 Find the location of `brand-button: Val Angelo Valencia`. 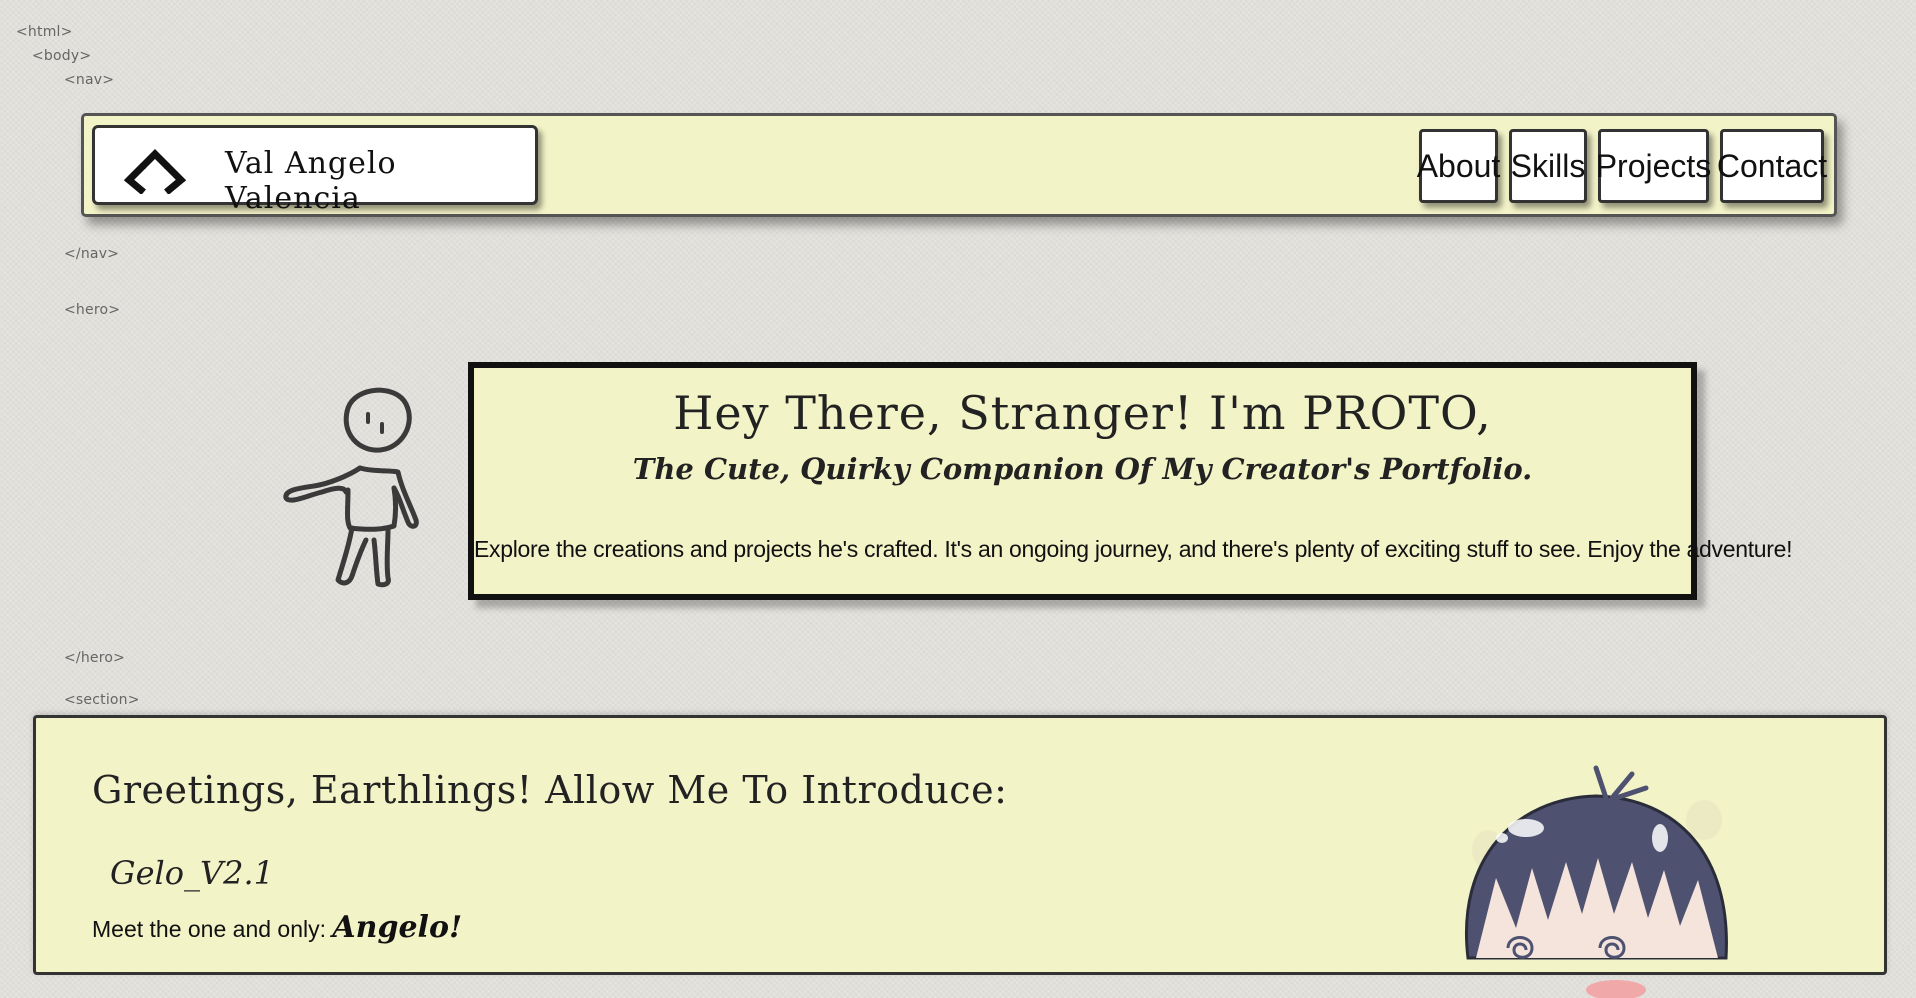

brand-button: Val Angelo Valencia is located at coordinates (315, 170).